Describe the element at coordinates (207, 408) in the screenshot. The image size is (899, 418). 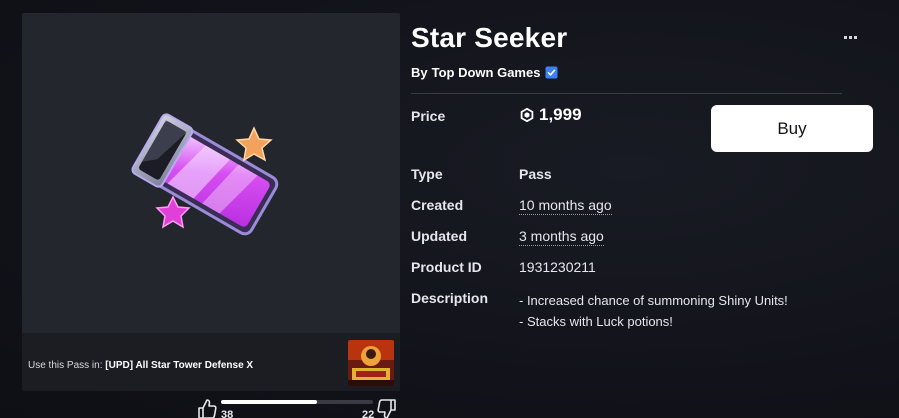
I see `thumbs-up-icon` at that location.